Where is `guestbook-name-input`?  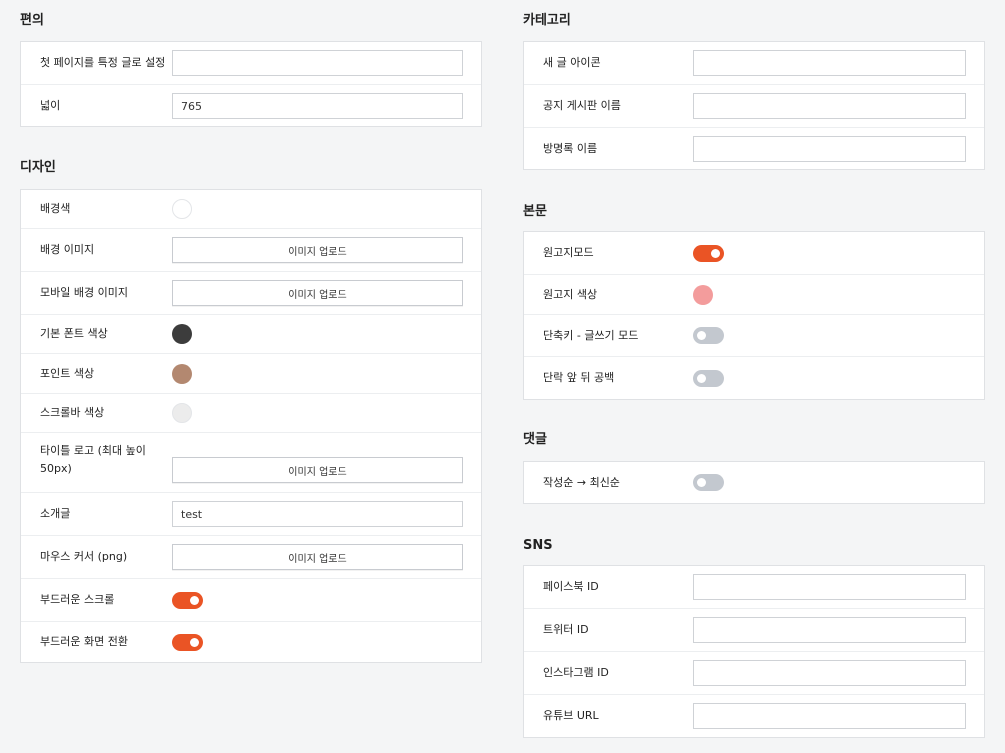 guestbook-name-input is located at coordinates (829, 149).